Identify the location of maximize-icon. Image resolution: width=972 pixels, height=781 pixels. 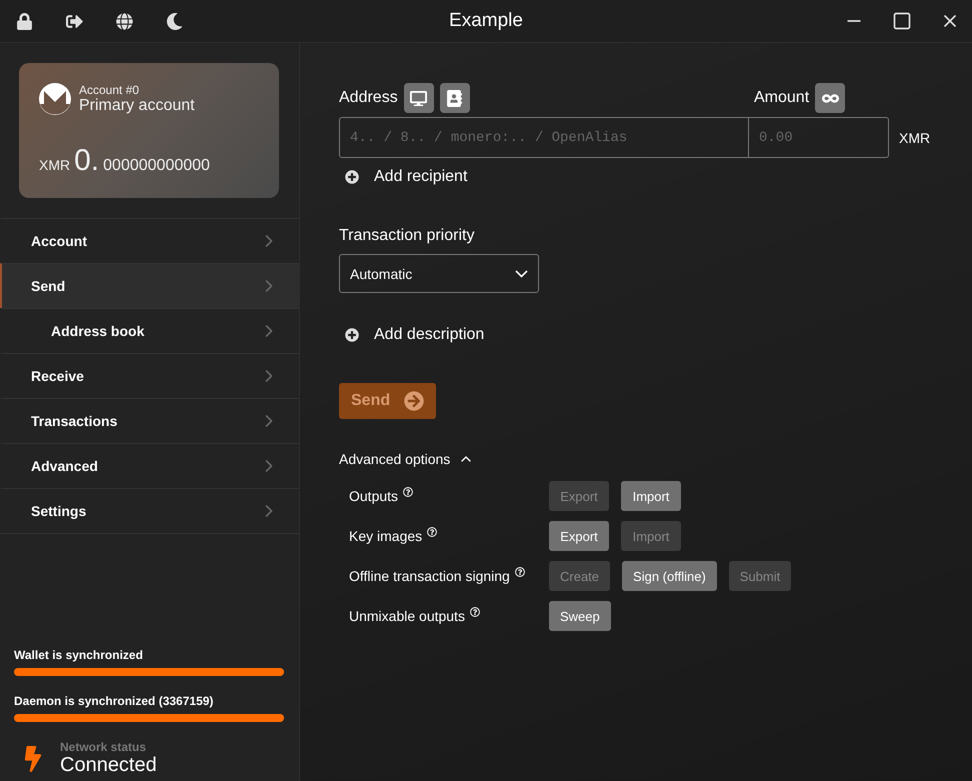
(902, 21).